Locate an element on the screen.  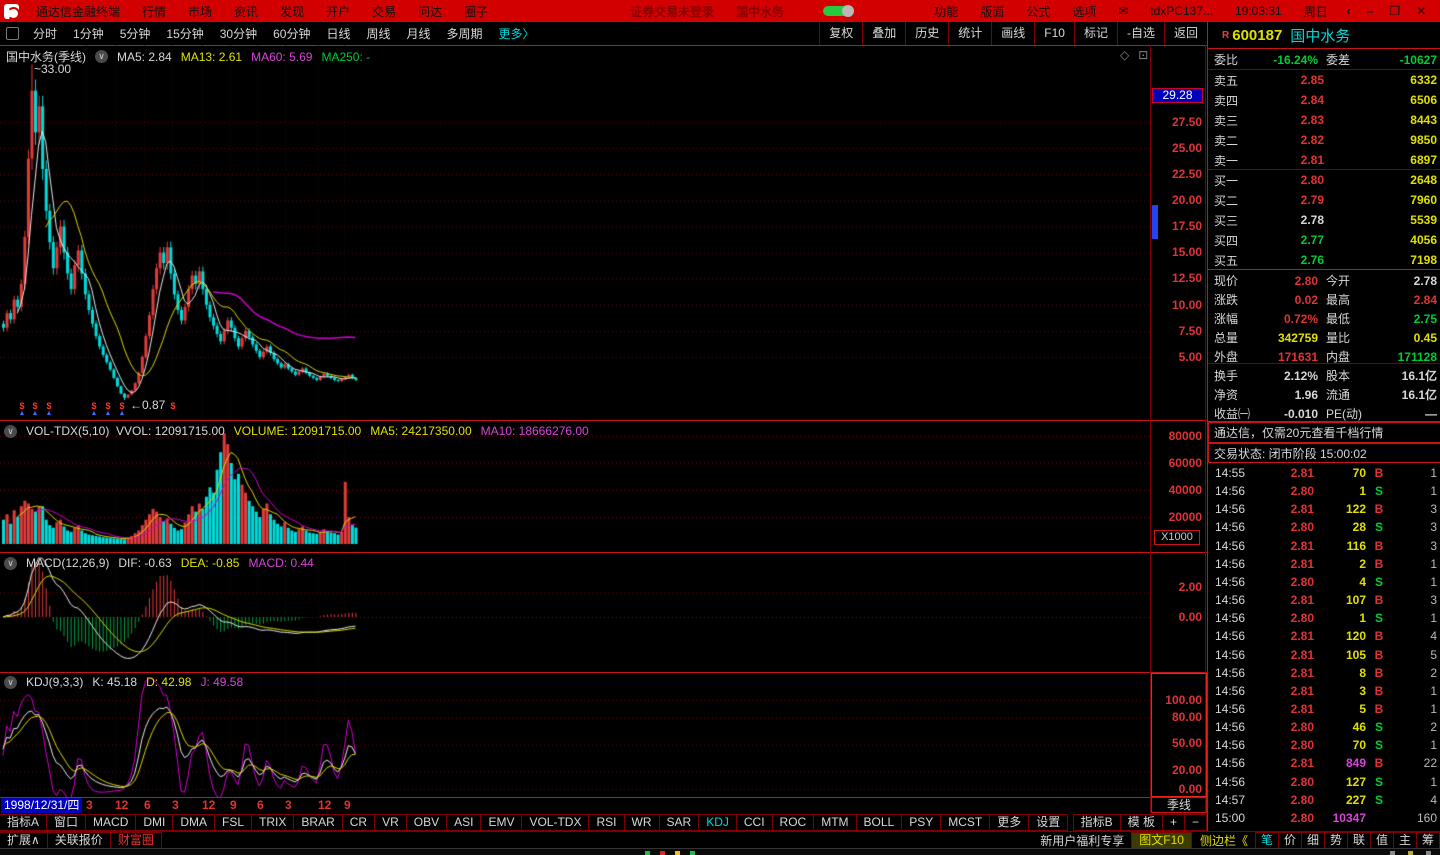
tab-VR: VR is located at coordinates (390, 822).